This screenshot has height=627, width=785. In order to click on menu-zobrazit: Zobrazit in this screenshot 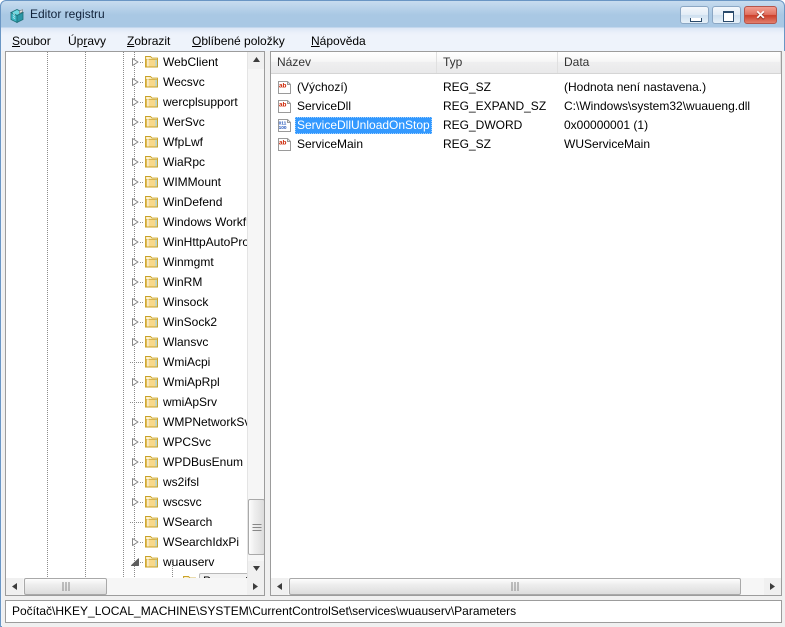, I will do `click(148, 41)`.